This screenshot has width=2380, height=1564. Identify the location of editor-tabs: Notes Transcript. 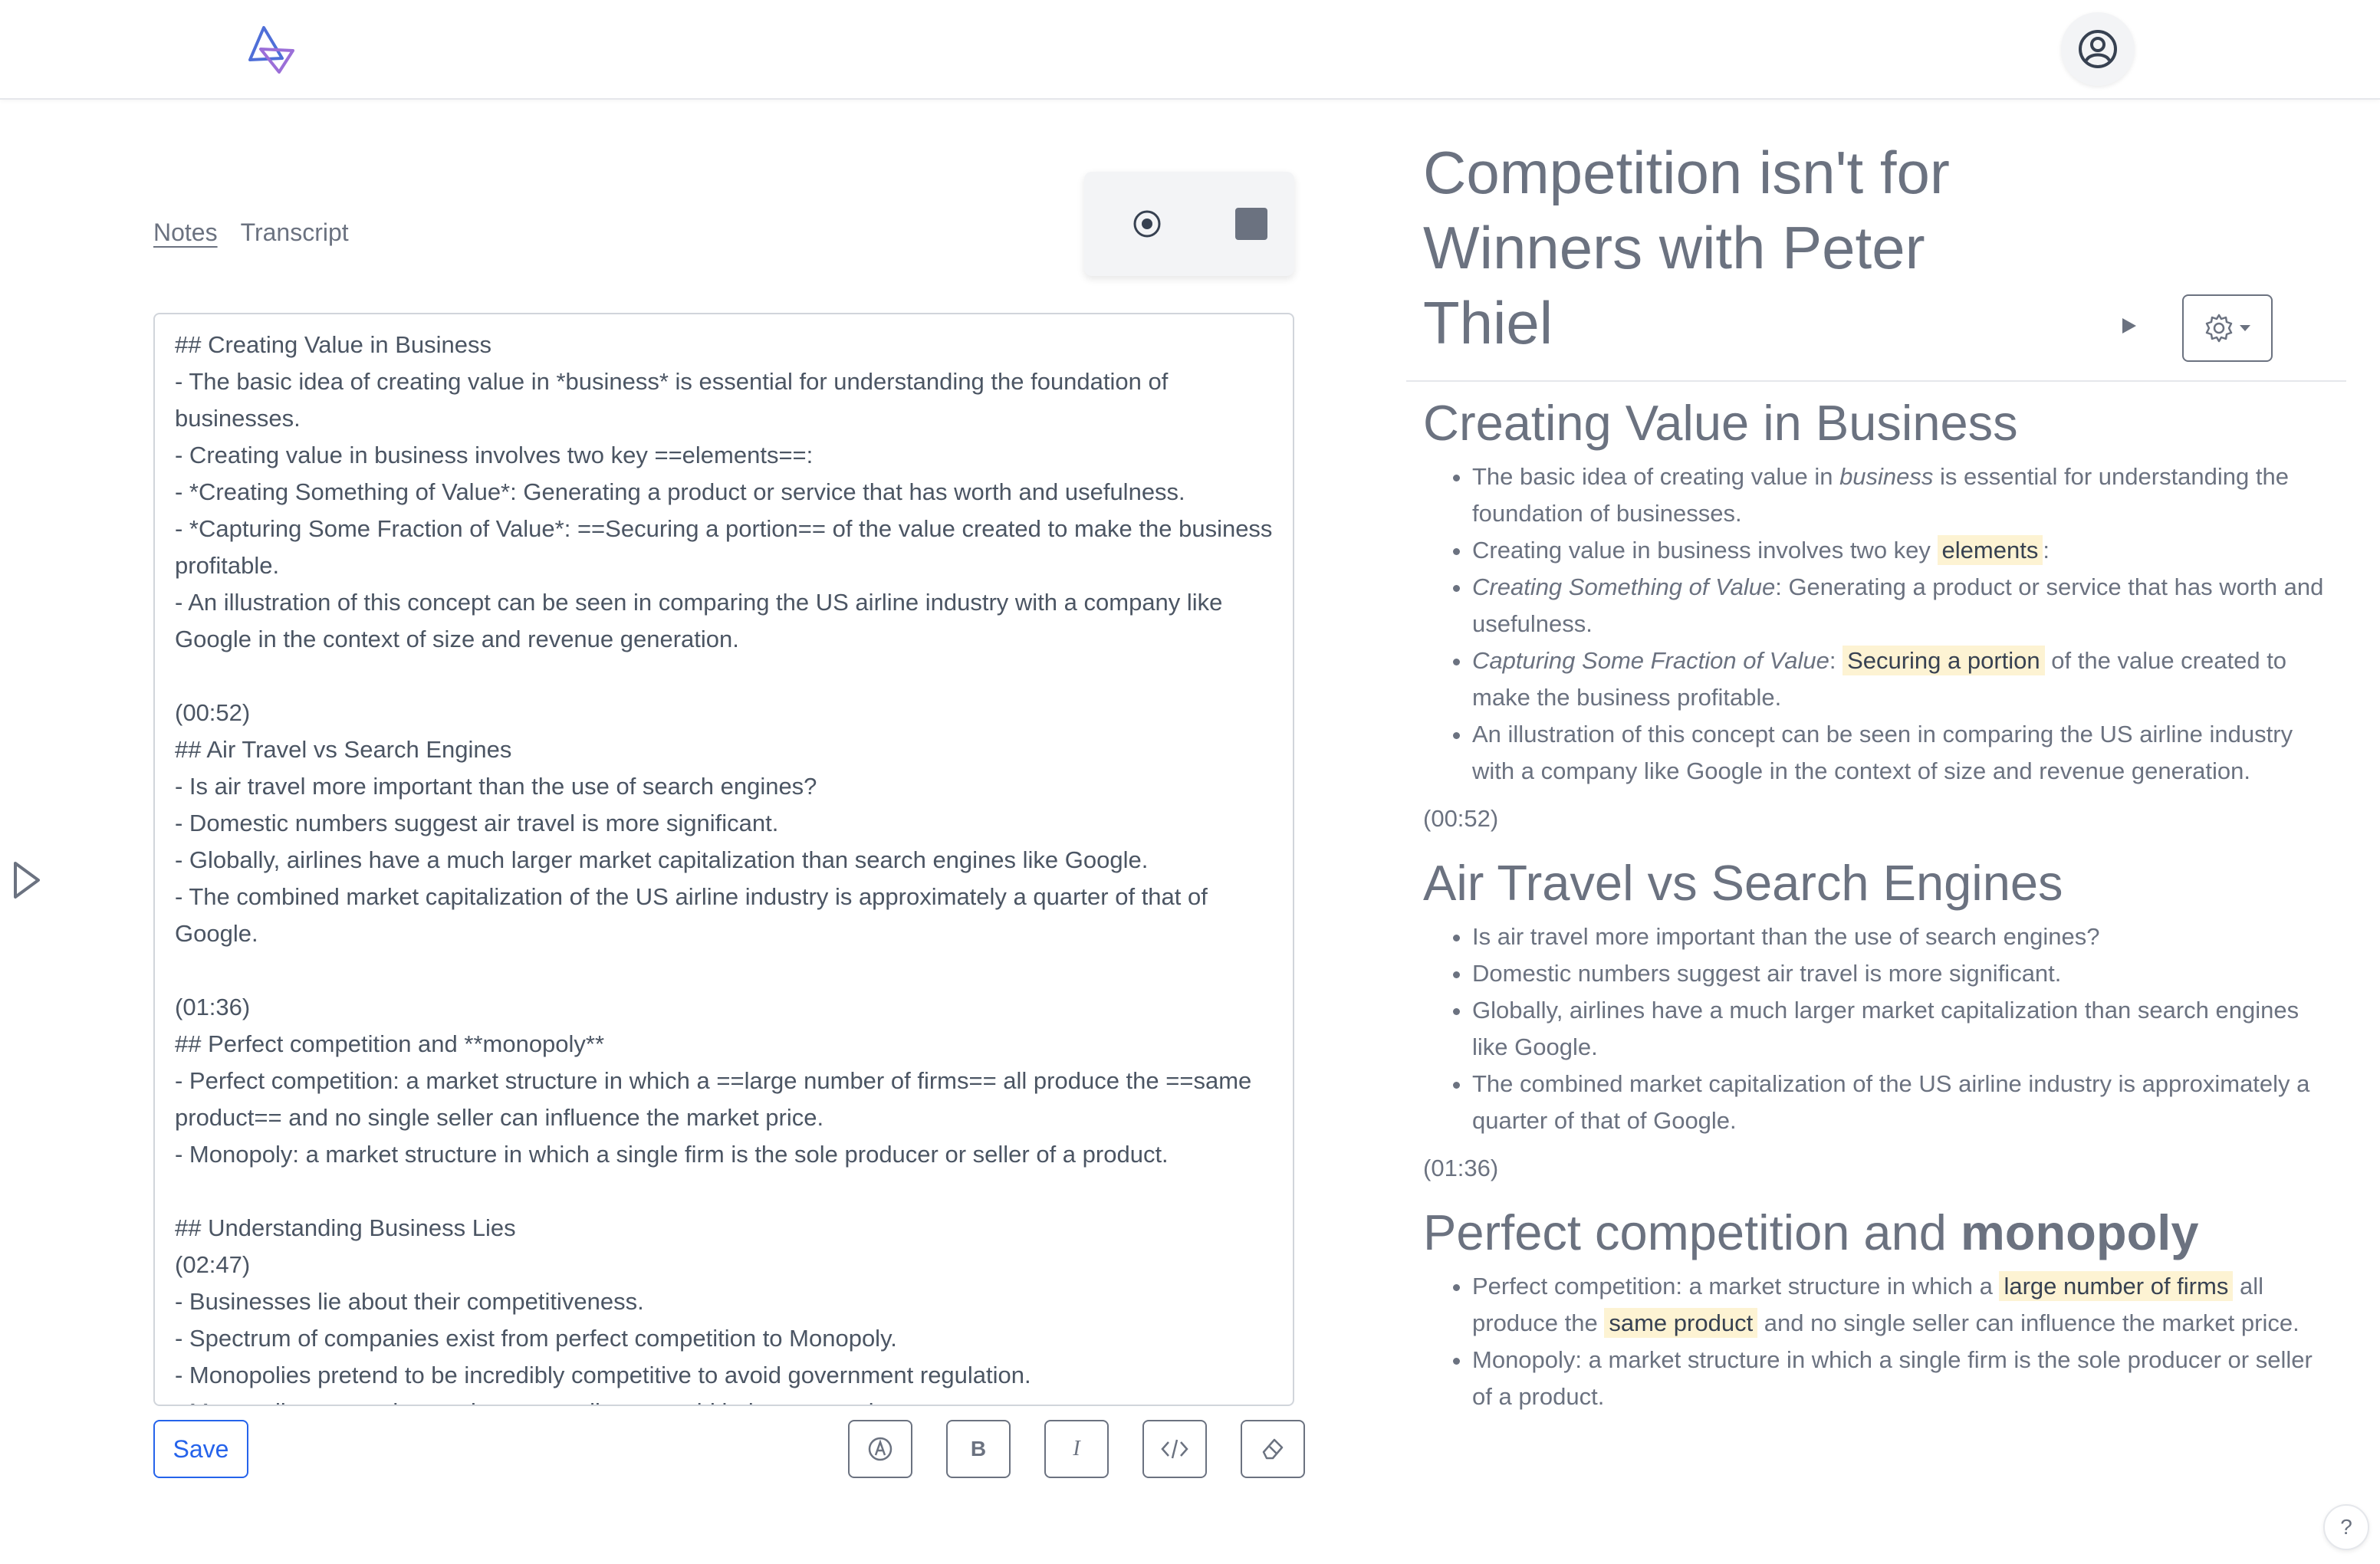
(251, 232).